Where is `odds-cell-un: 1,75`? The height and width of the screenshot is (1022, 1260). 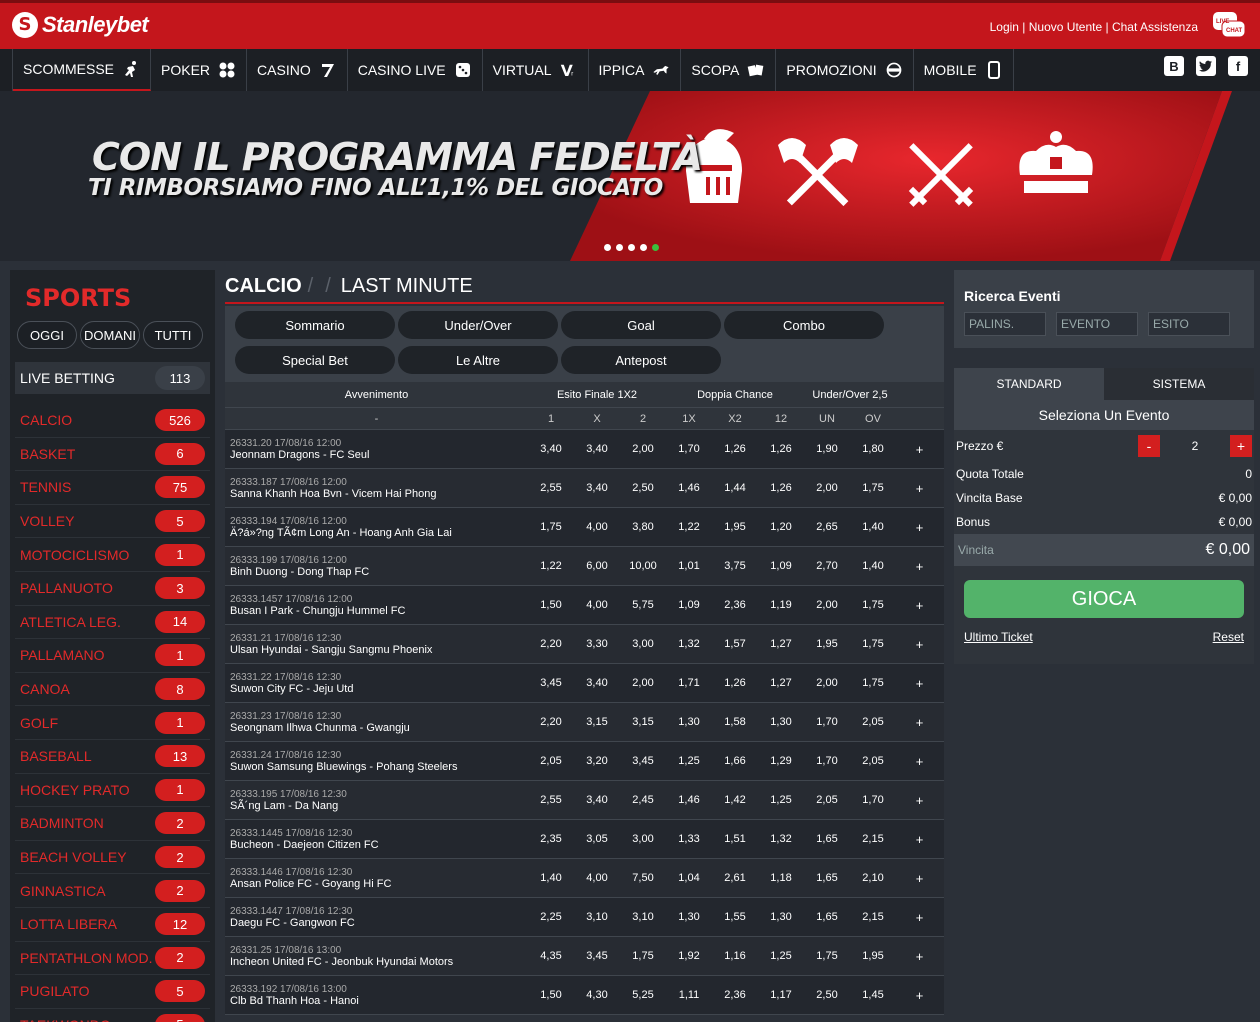 odds-cell-un: 1,75 is located at coordinates (827, 956).